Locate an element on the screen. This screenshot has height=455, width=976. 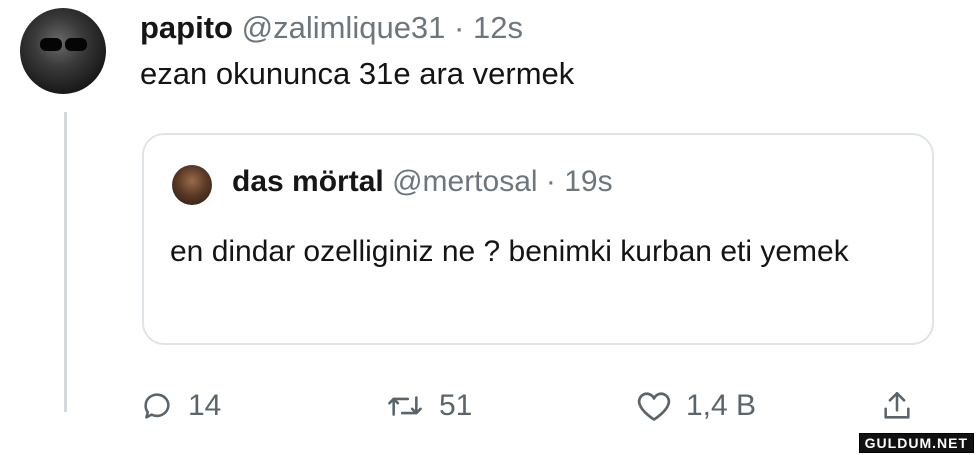
share-button is located at coordinates (897, 406).